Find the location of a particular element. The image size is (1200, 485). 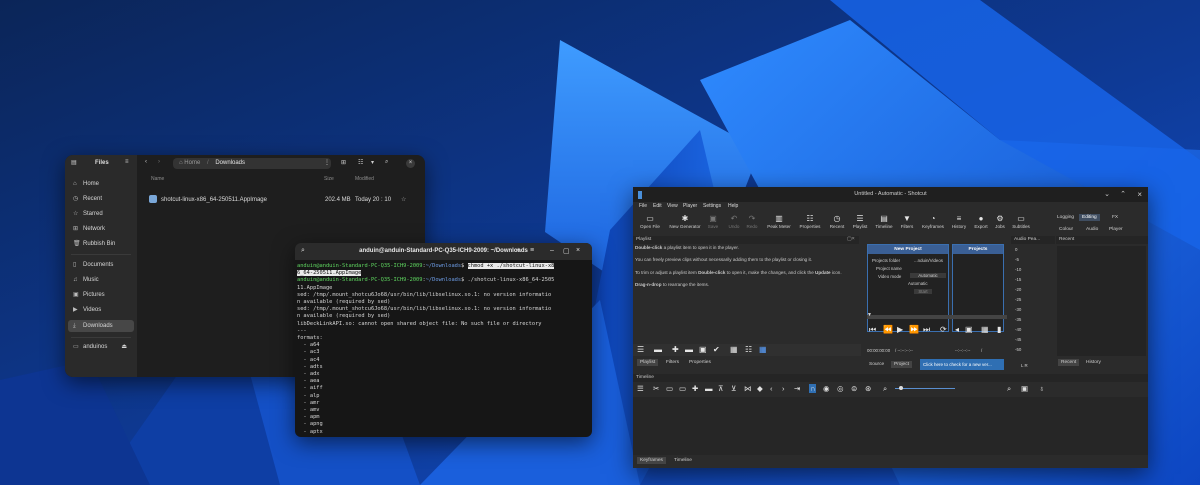

mode-fx: FX is located at coordinates (1115, 217).